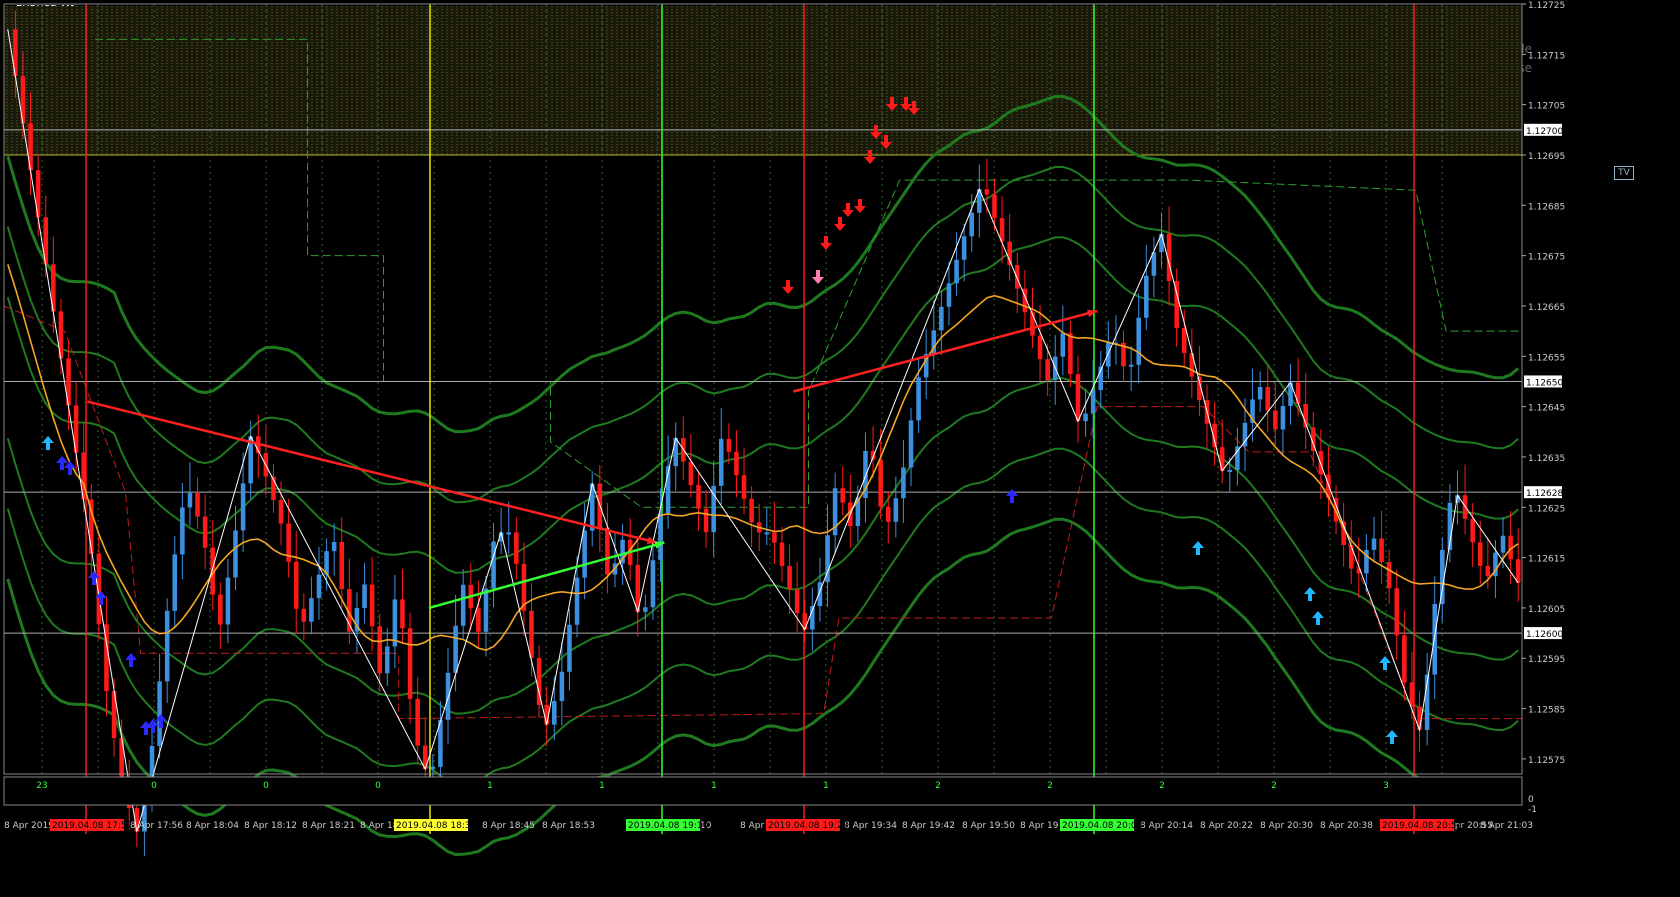 This screenshot has height=897, width=1680. I want to click on price-tick-label: 1.12665, so click(1546, 308).